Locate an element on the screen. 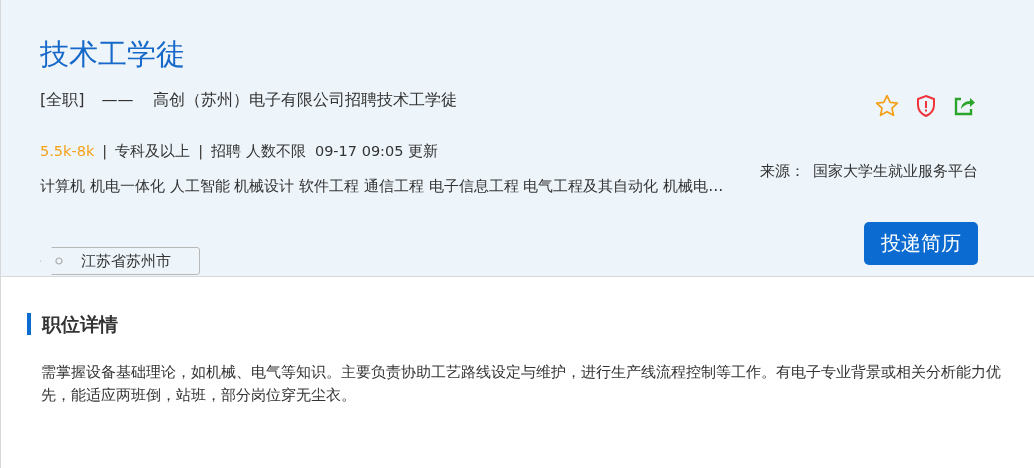 This screenshot has height=468, width=1034. salary-range: 5.5k-8k is located at coordinates (67, 151).